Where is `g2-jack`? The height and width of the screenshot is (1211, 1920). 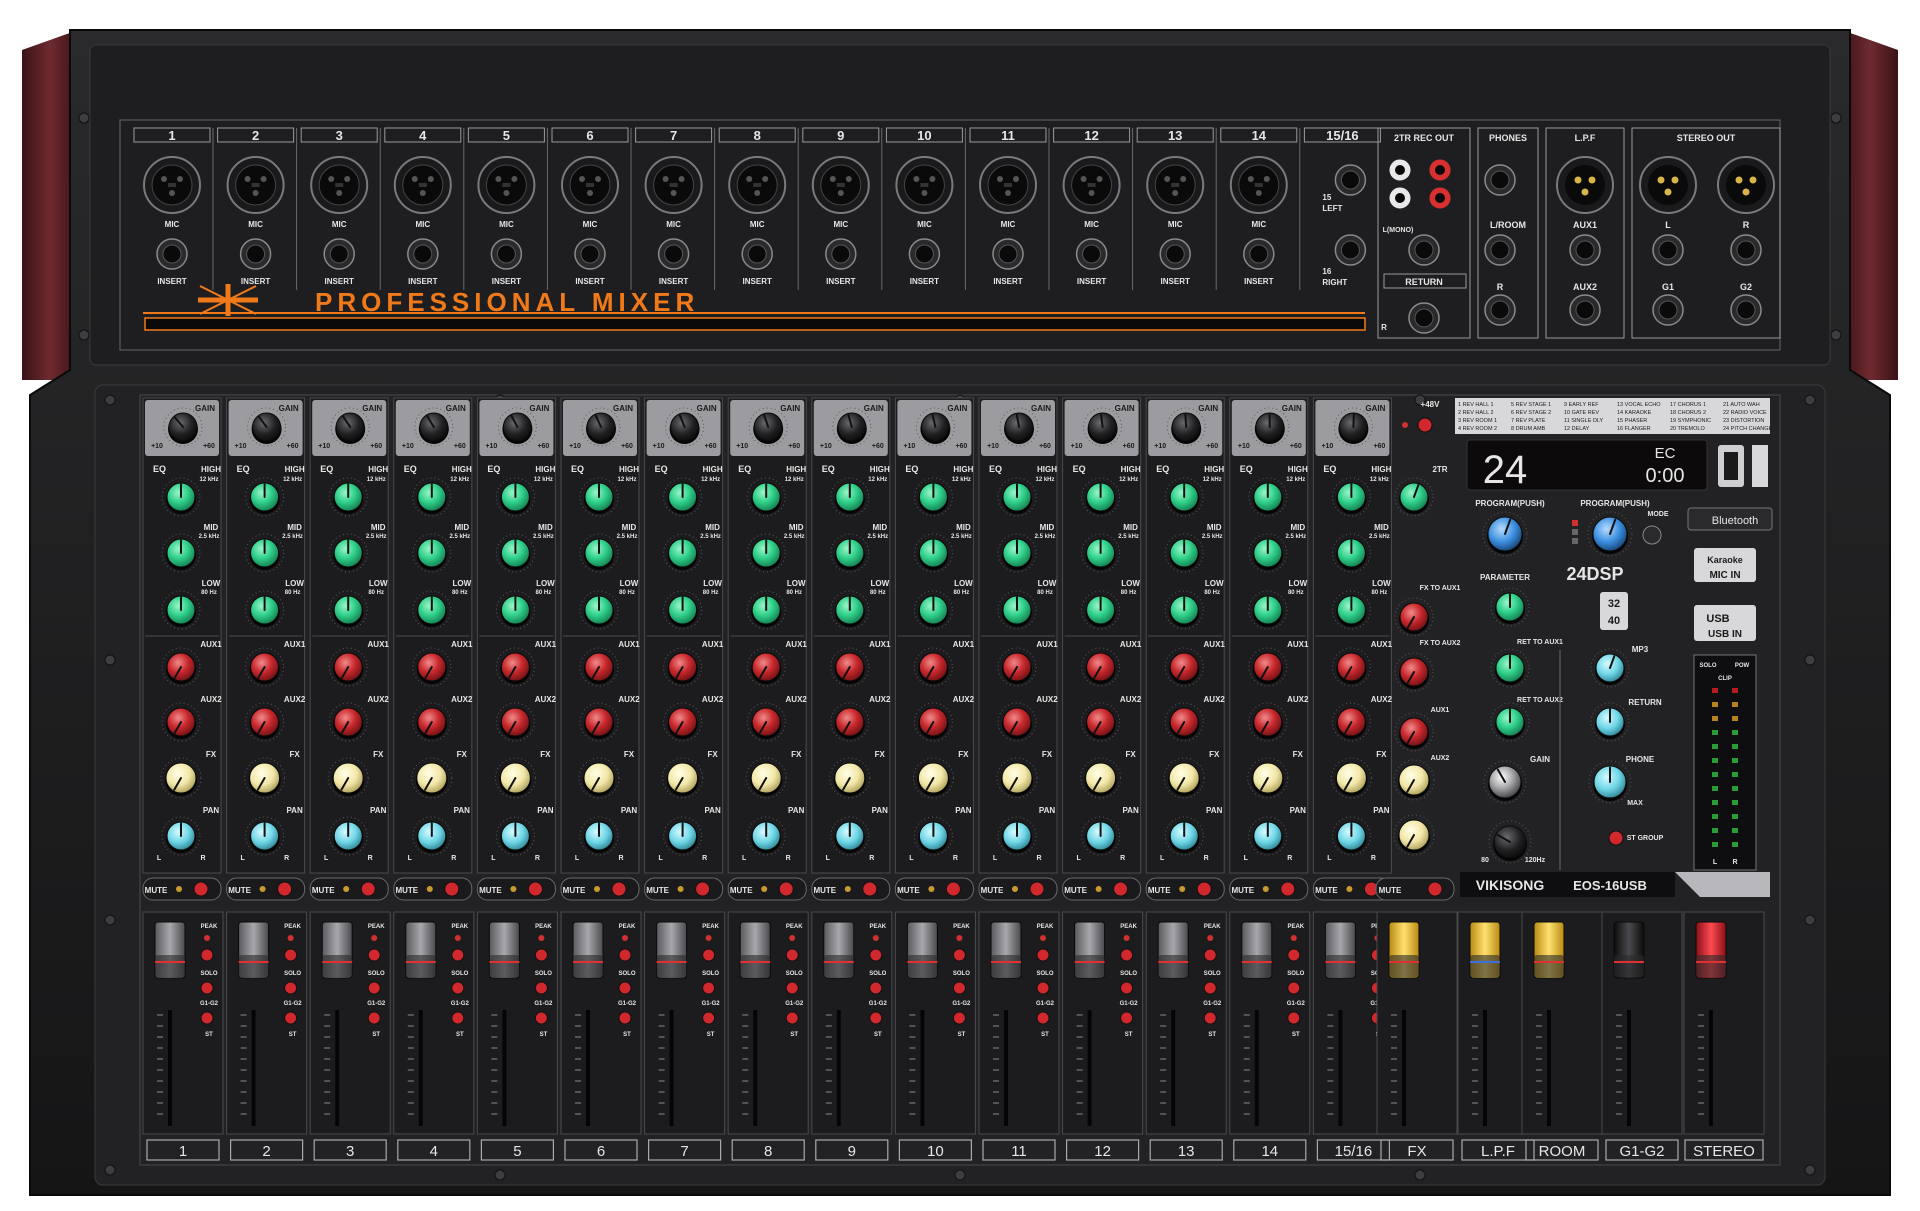
g2-jack is located at coordinates (1746, 310).